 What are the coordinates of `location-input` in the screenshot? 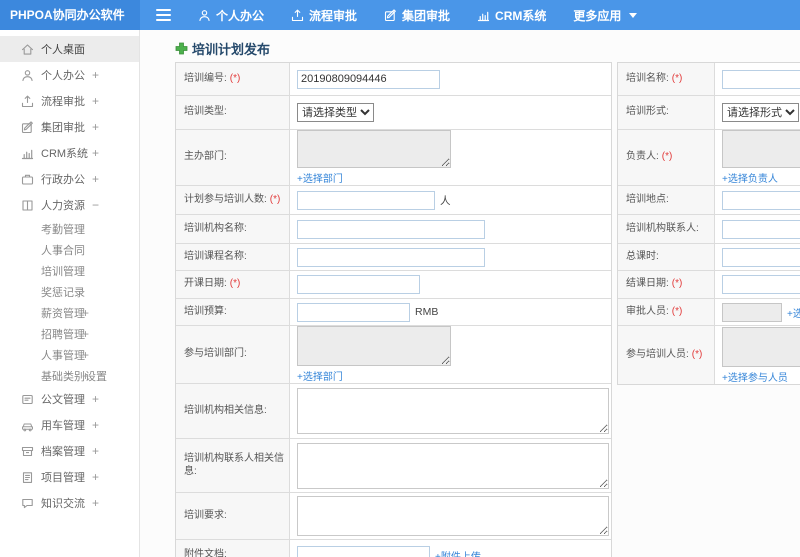 It's located at (761, 200).